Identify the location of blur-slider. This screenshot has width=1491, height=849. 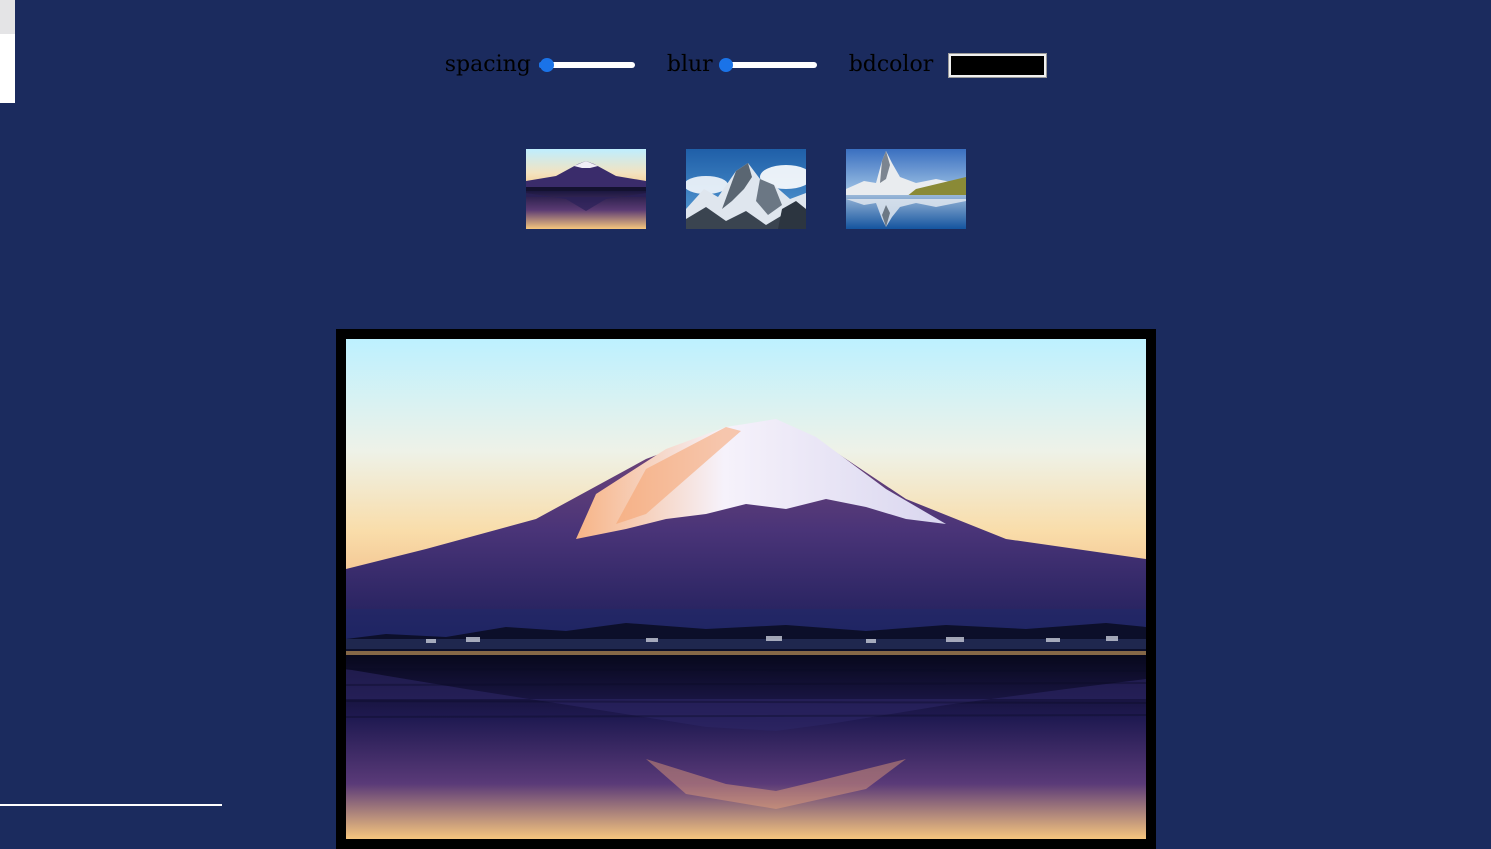
(767, 65).